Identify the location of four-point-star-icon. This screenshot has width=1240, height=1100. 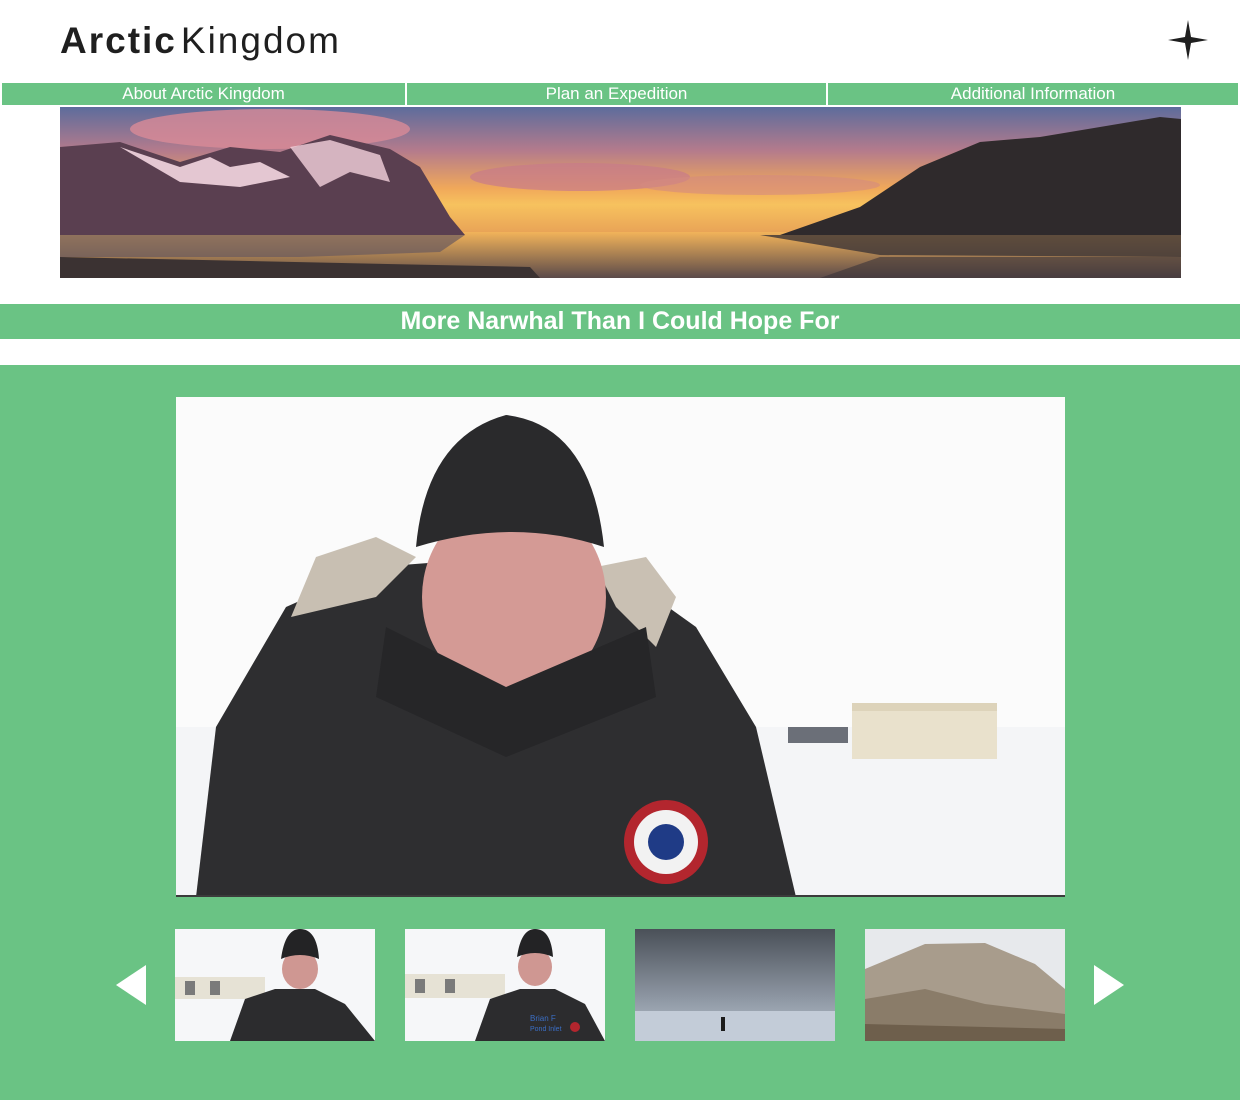
(1188, 40).